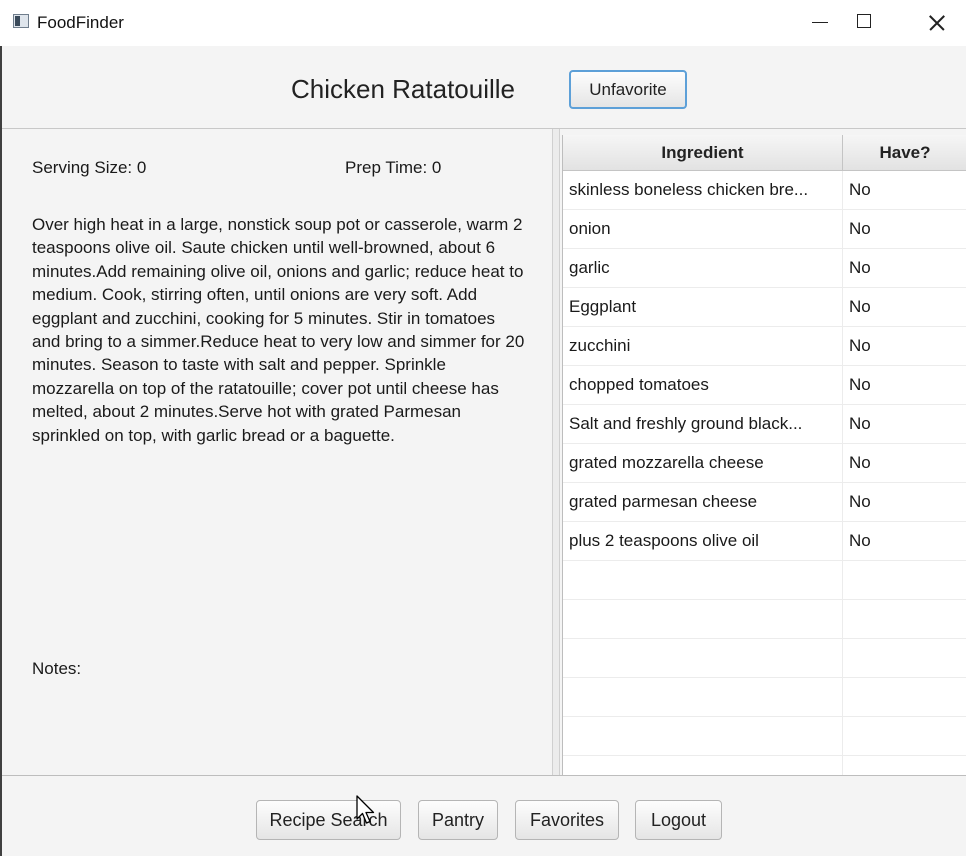 This screenshot has height=856, width=966. I want to click on table-row: skinless boneless chicken bre... No, so click(764, 190).